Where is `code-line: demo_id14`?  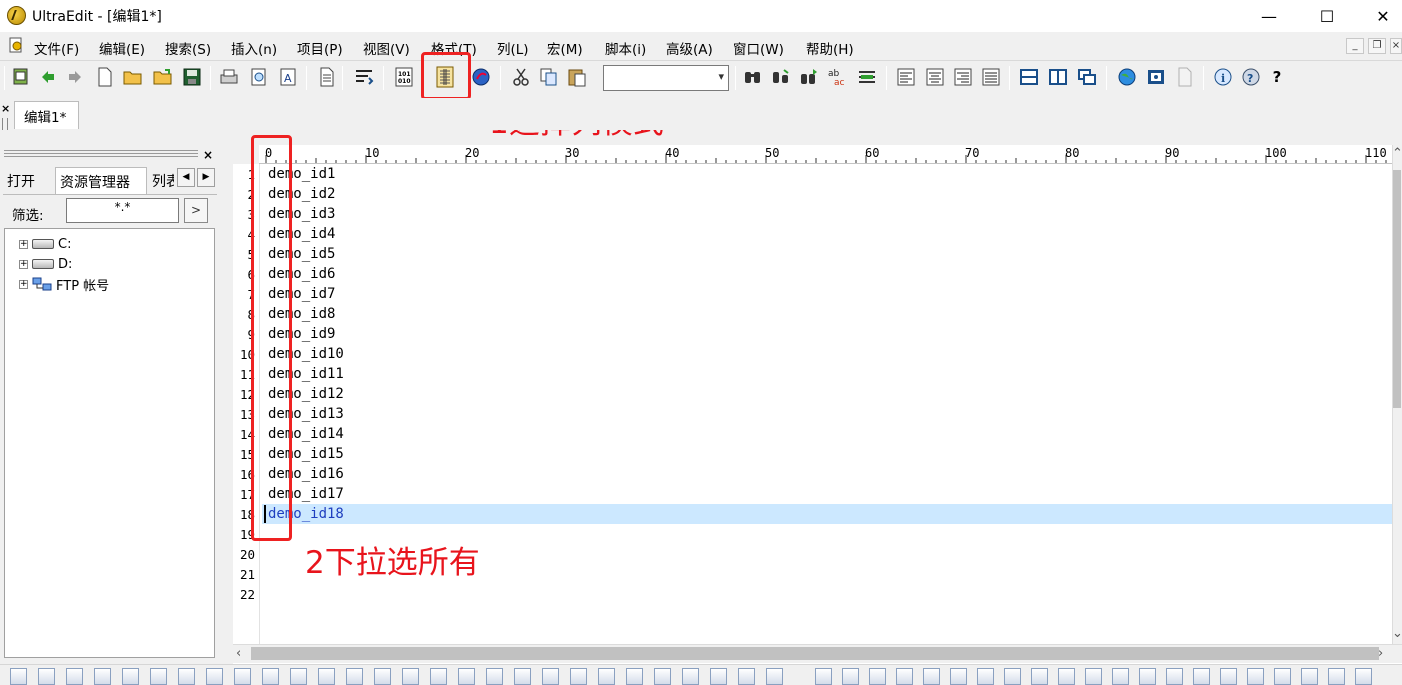 code-line: demo_id14 is located at coordinates (306, 434).